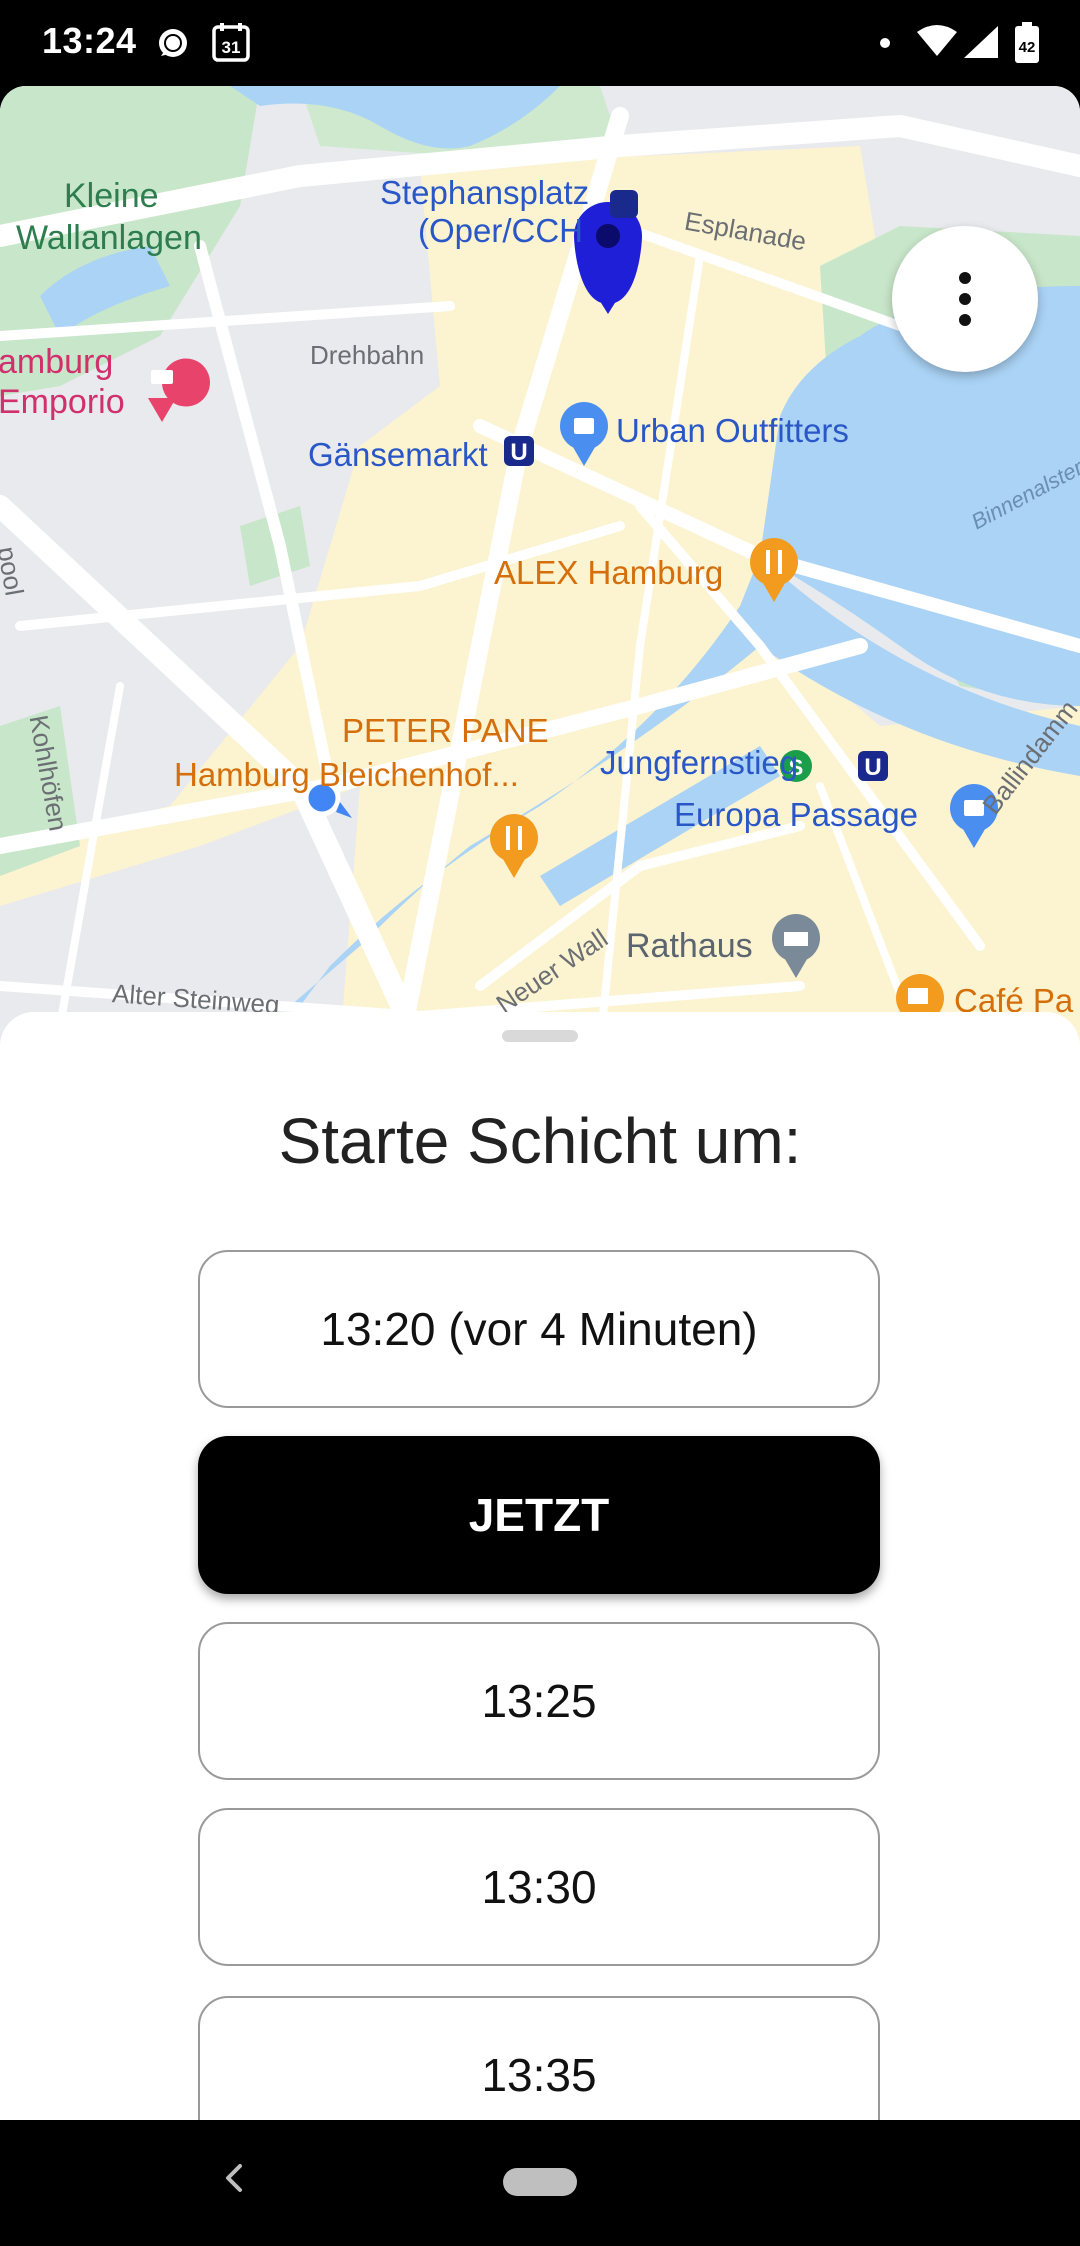  What do you see at coordinates (796, 814) in the screenshot?
I see `map-label-europa-passage: Europa Passage` at bounding box center [796, 814].